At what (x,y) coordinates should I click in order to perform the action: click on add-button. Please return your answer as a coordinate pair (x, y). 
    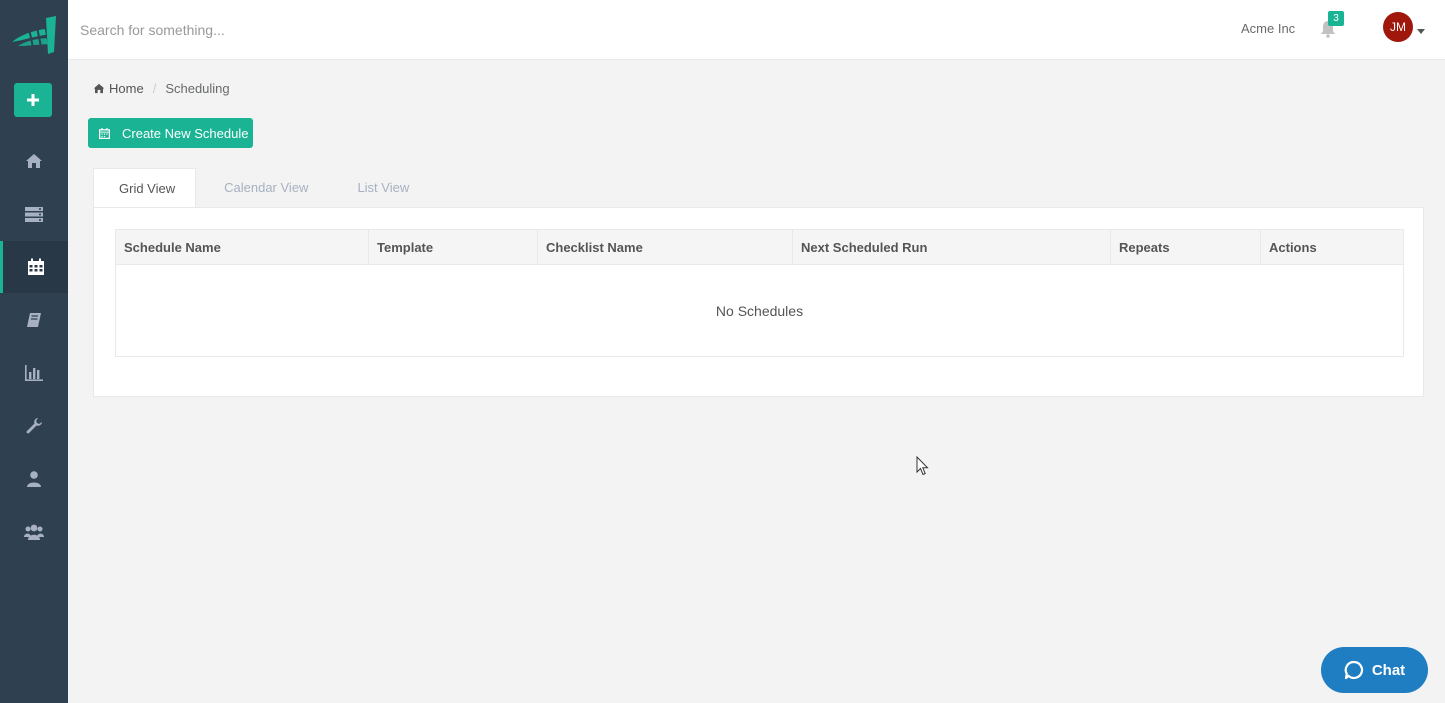
    Looking at the image, I should click on (33, 100).